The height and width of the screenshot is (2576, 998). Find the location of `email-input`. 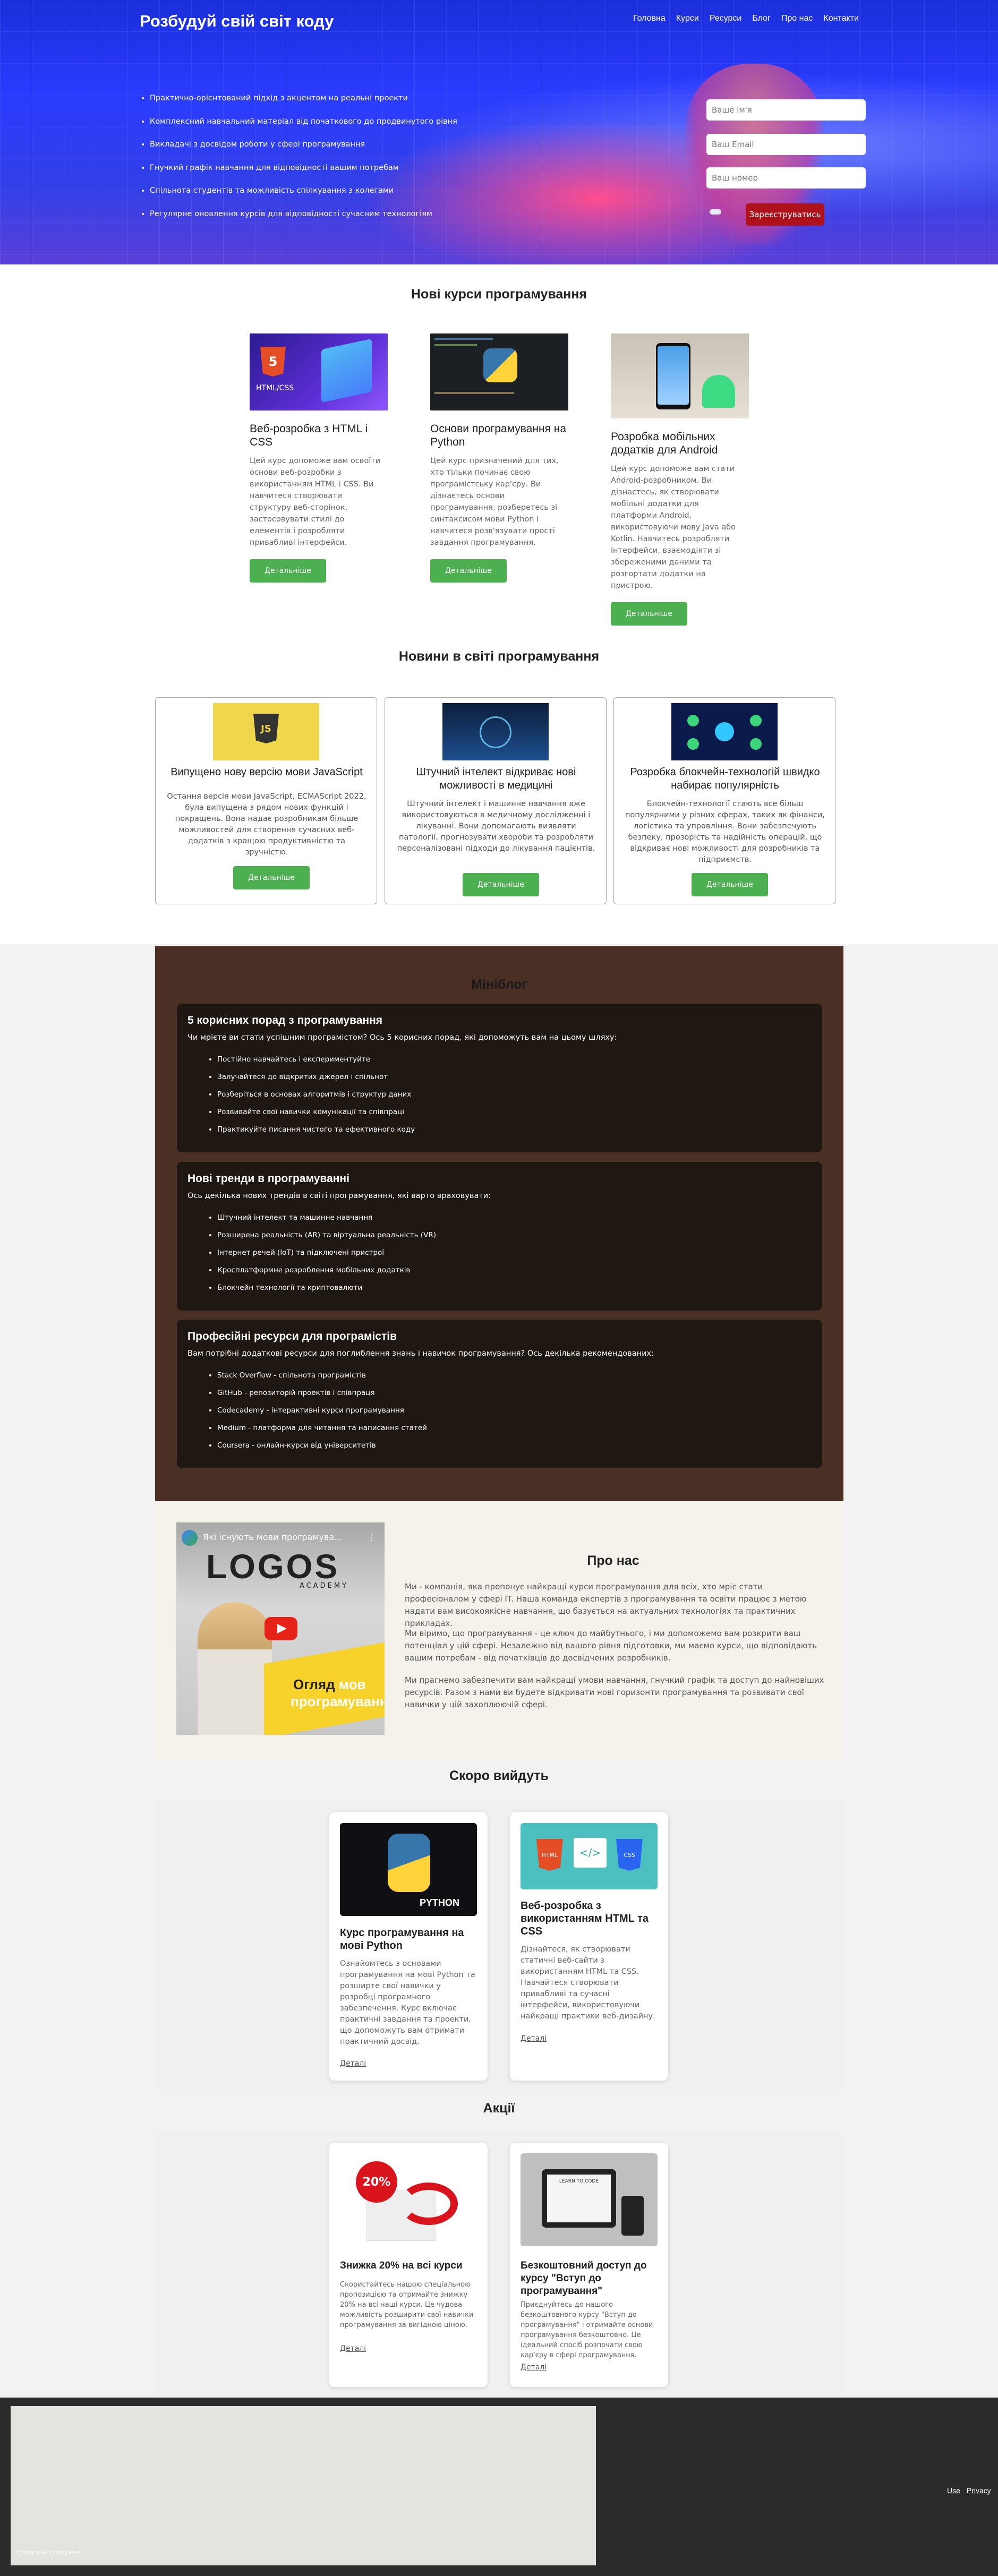

email-input is located at coordinates (786, 144).